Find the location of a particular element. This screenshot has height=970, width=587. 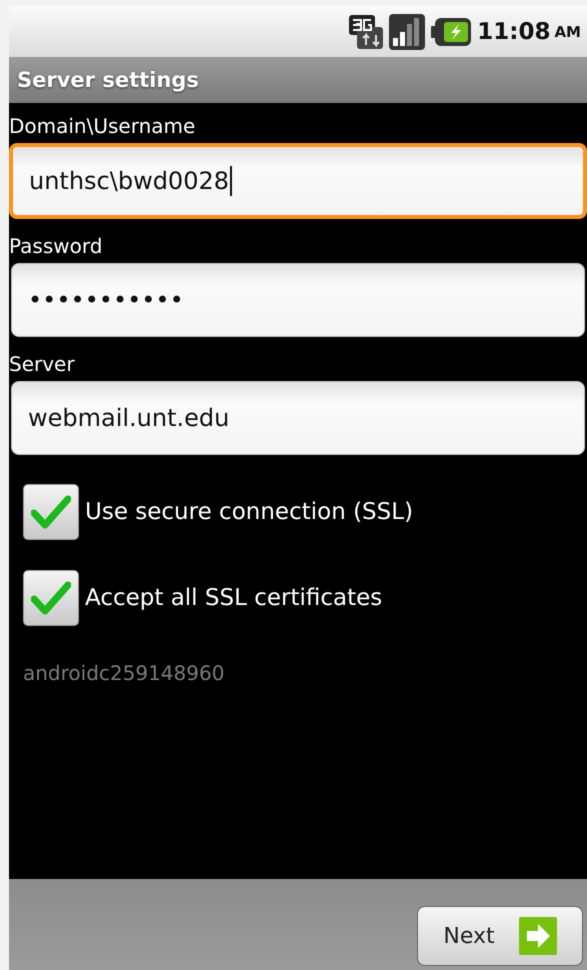

account-id: androidc259148960 is located at coordinates (124, 672).